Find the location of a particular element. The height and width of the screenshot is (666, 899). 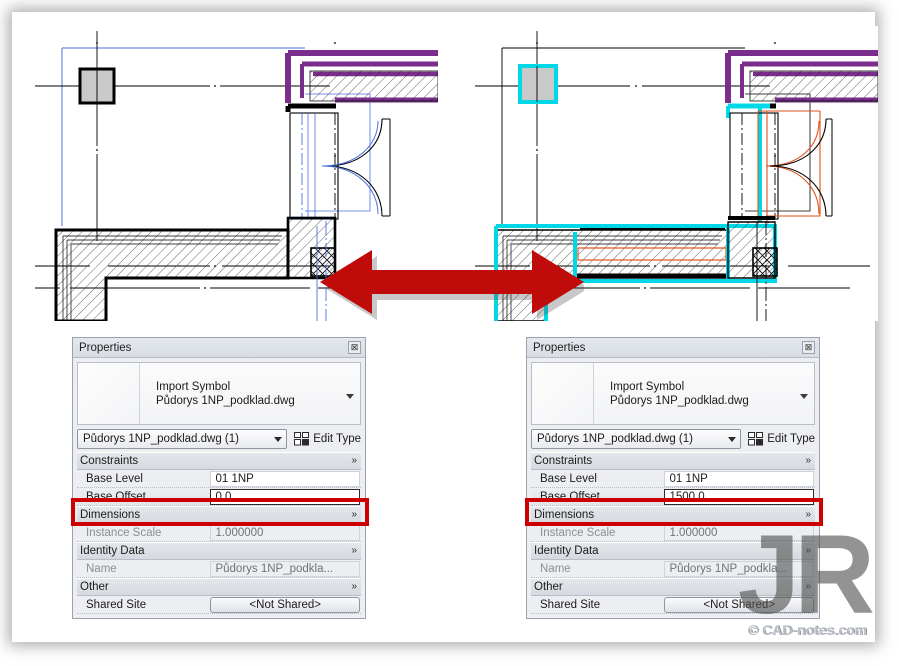

param-row-shared-site: Shared Site <Not Shared> is located at coordinates (219, 605).